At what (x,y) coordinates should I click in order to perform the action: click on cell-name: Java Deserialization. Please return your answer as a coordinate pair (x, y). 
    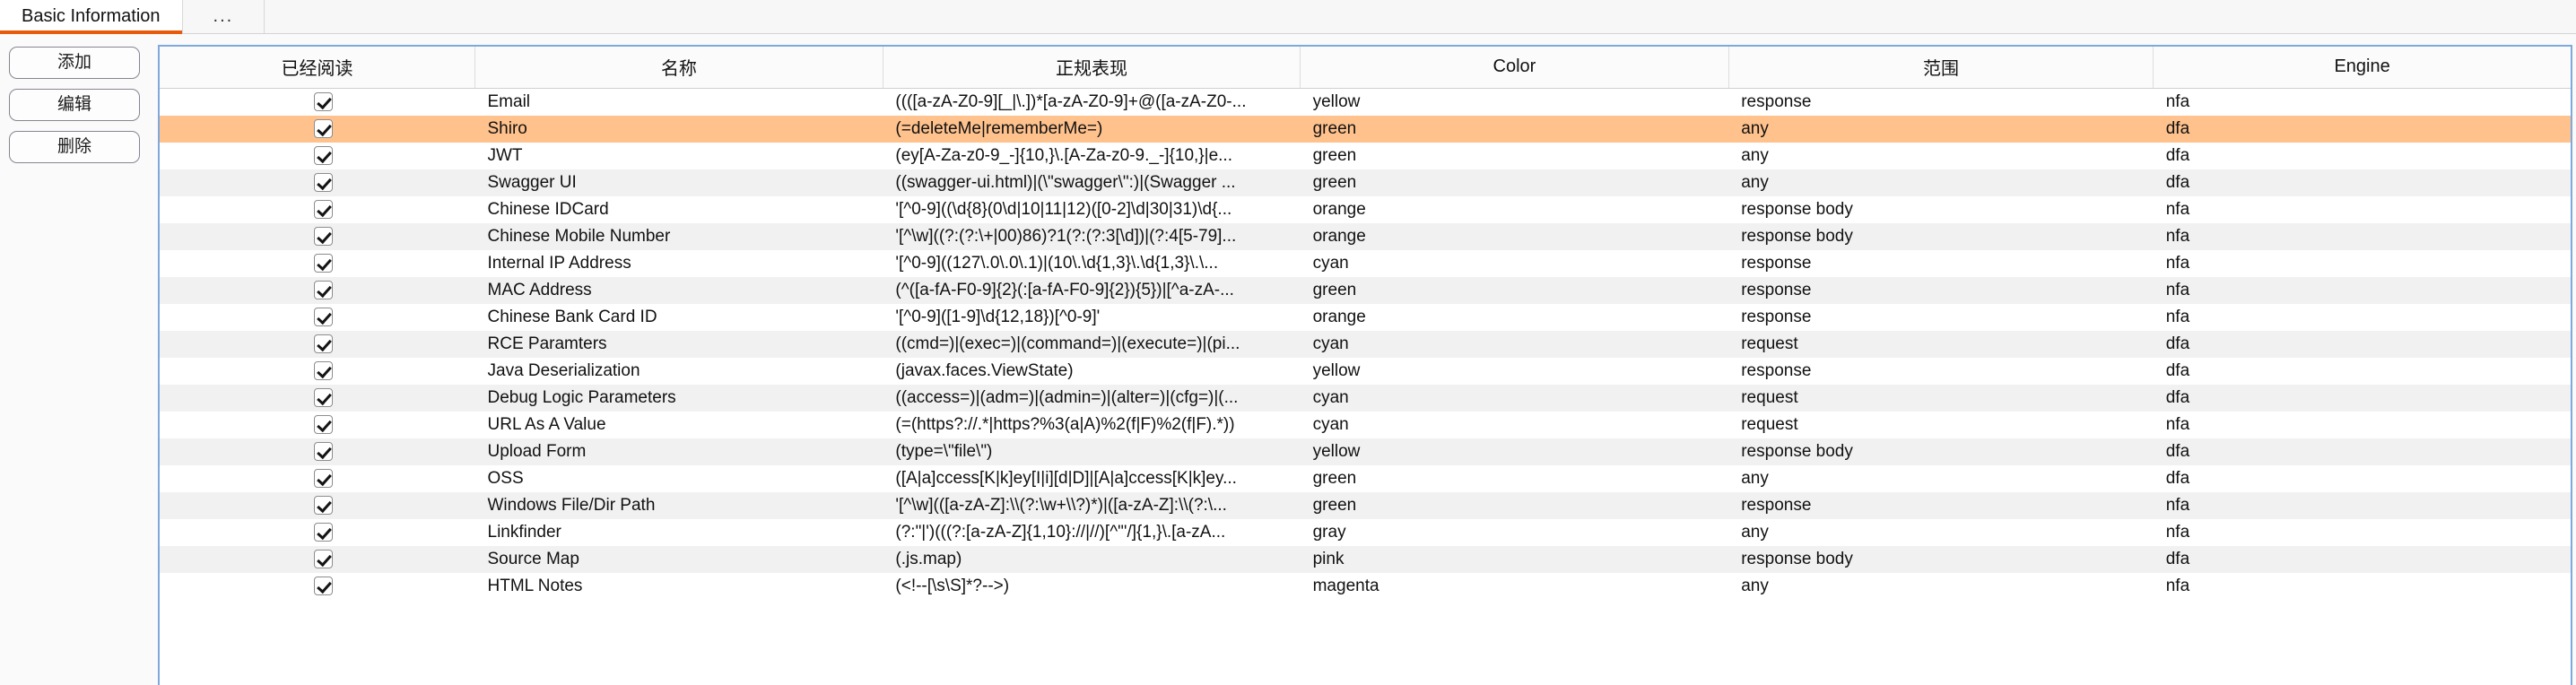
    Looking at the image, I should click on (563, 370).